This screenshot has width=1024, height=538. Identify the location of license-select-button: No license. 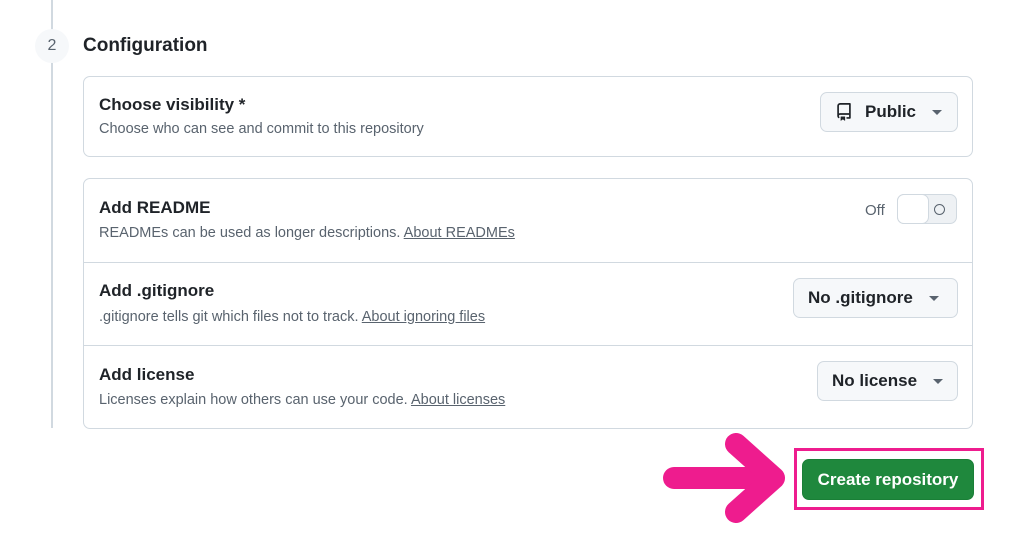
(887, 381).